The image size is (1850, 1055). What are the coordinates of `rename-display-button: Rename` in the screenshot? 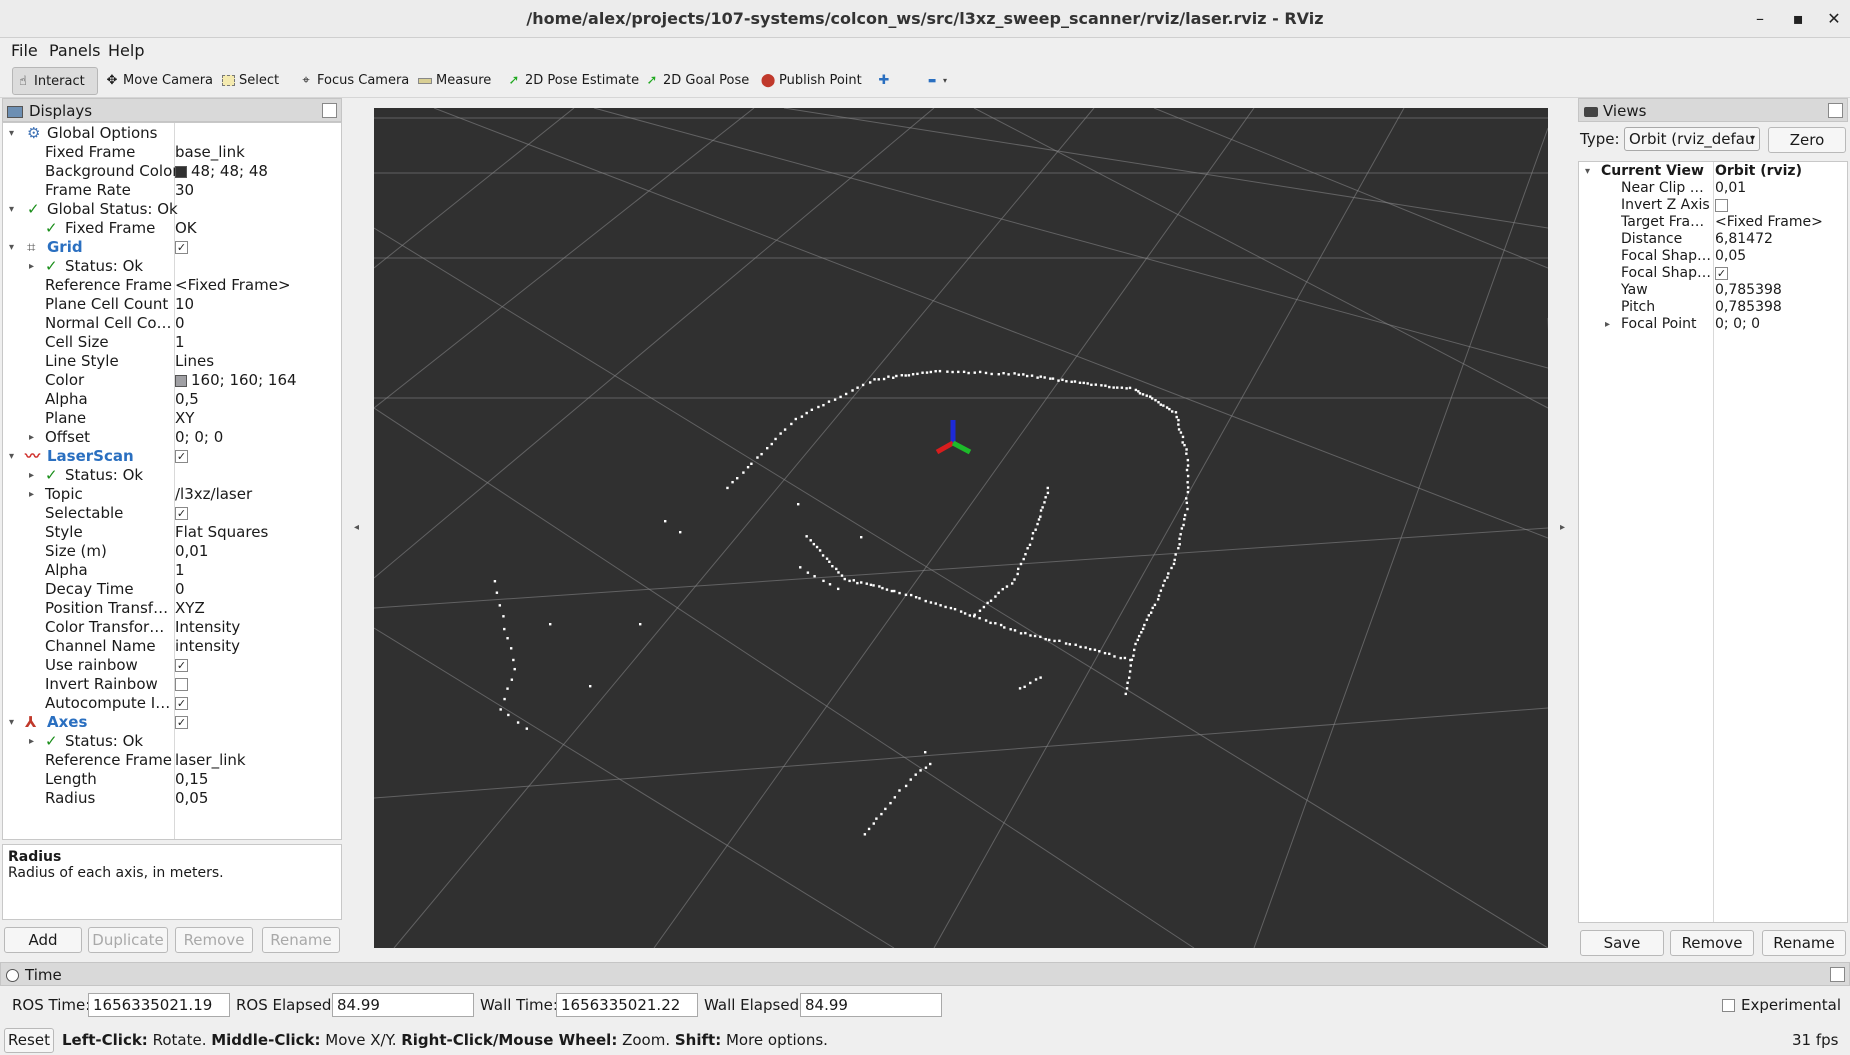 It's located at (301, 940).